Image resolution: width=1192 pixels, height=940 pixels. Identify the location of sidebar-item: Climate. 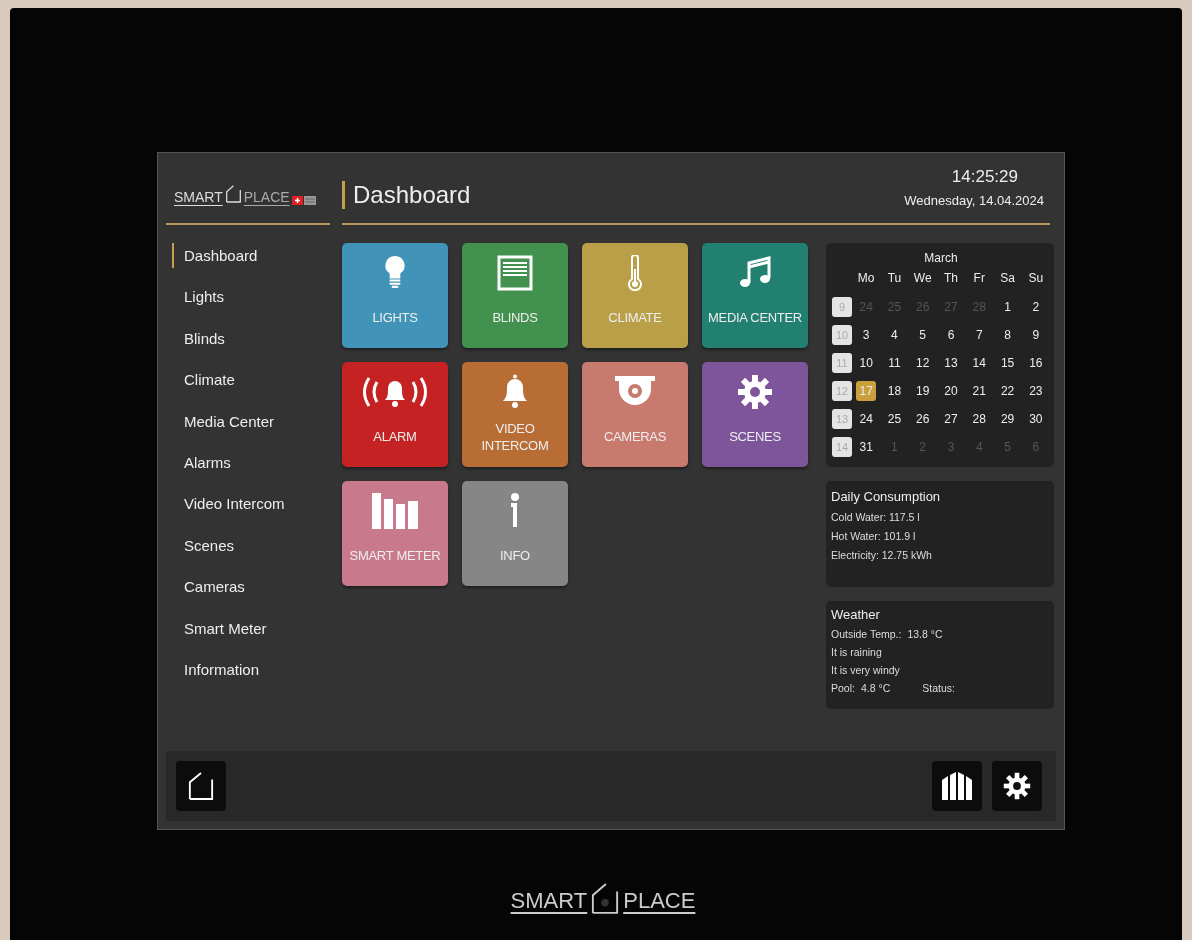
(208, 380).